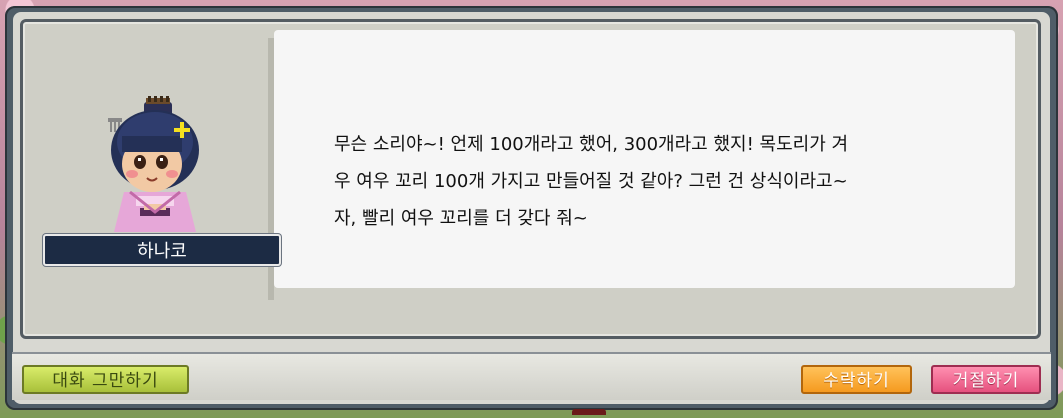  I want to click on npc-name-plate: 하나코, so click(162, 250).